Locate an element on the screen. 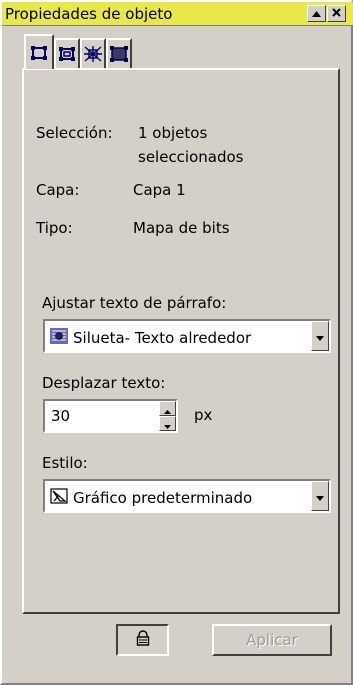 This screenshot has width=353, height=685. type-value: Mapa de bits is located at coordinates (181, 228).